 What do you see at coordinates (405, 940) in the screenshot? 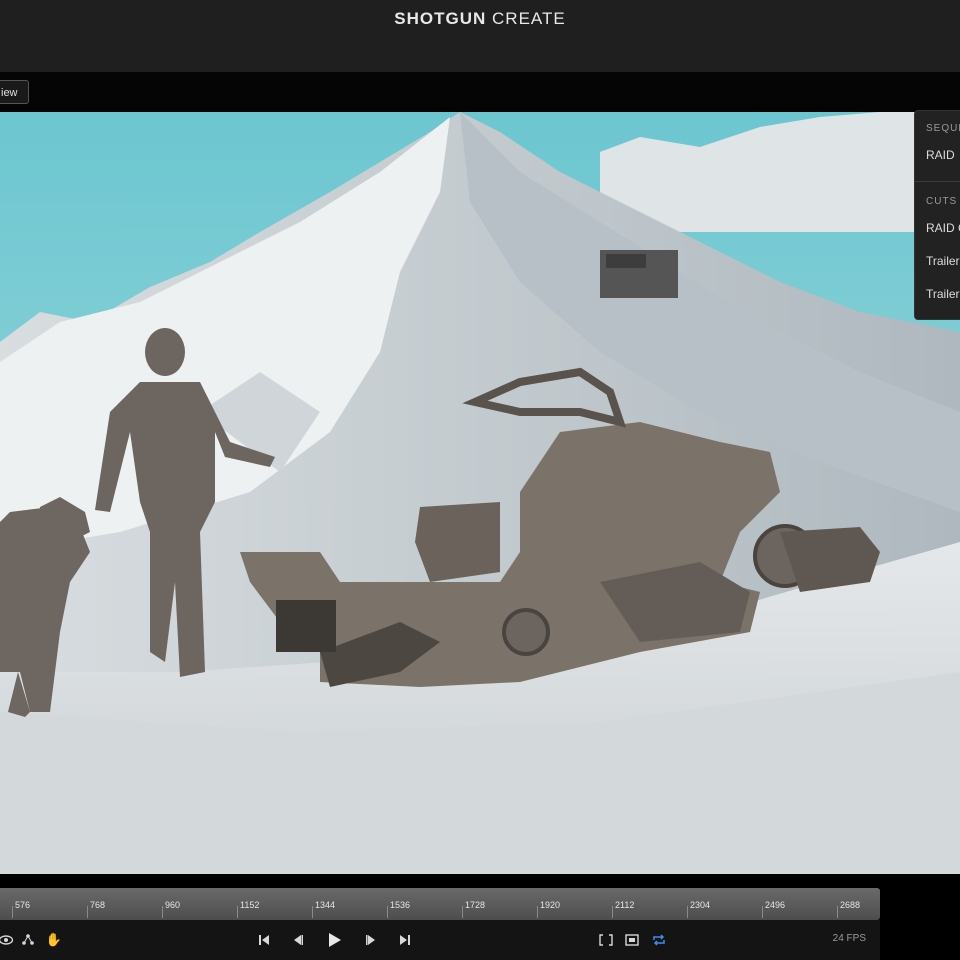
I see `skip-end-icon` at bounding box center [405, 940].